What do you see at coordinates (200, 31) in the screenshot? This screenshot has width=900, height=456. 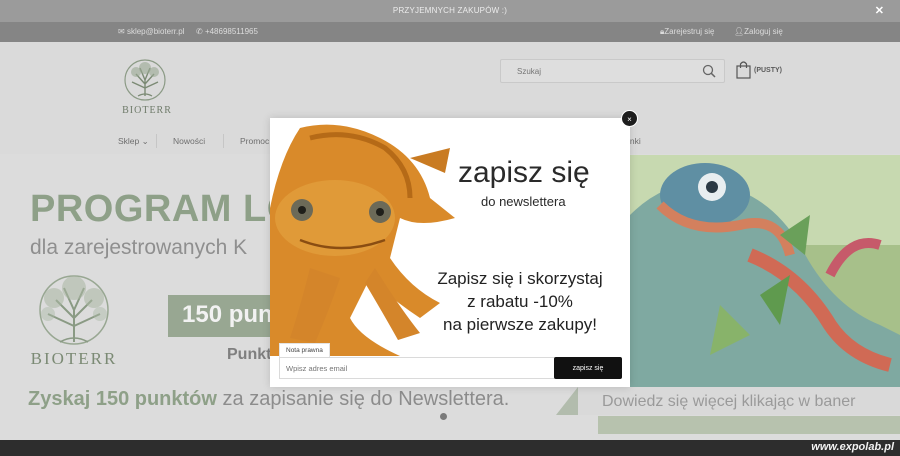 I see `phone-icon: ✆` at bounding box center [200, 31].